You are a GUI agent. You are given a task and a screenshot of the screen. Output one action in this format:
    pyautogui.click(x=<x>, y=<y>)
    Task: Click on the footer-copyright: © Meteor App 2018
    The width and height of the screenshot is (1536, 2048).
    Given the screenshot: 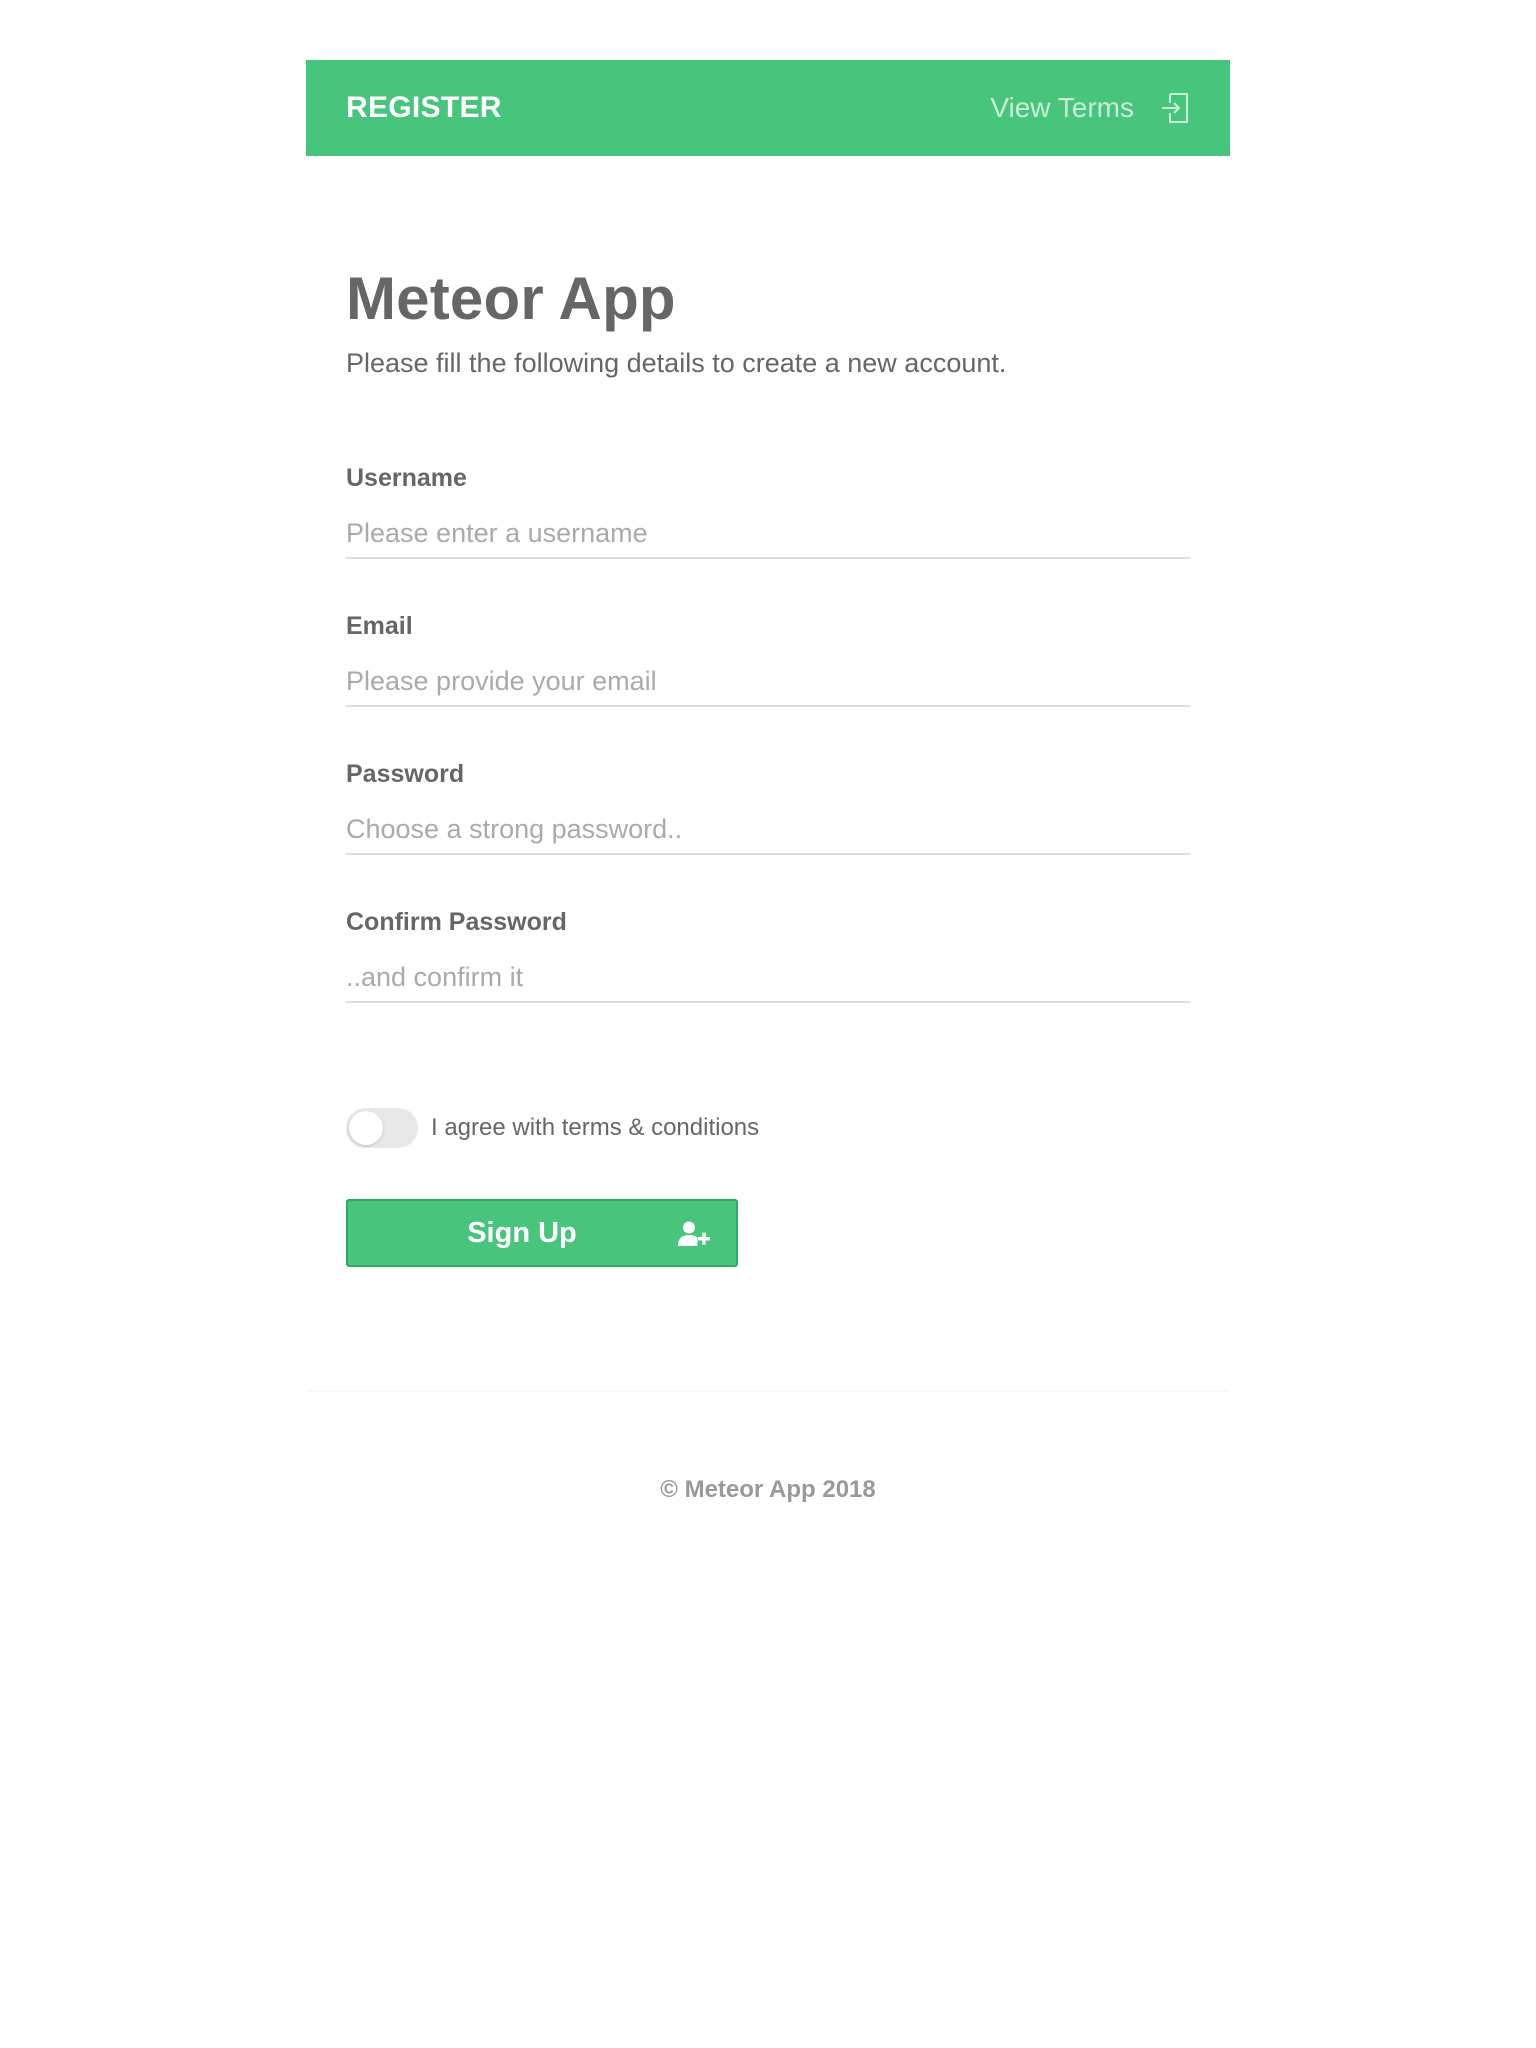 What is the action you would take?
    pyautogui.click(x=768, y=1489)
    